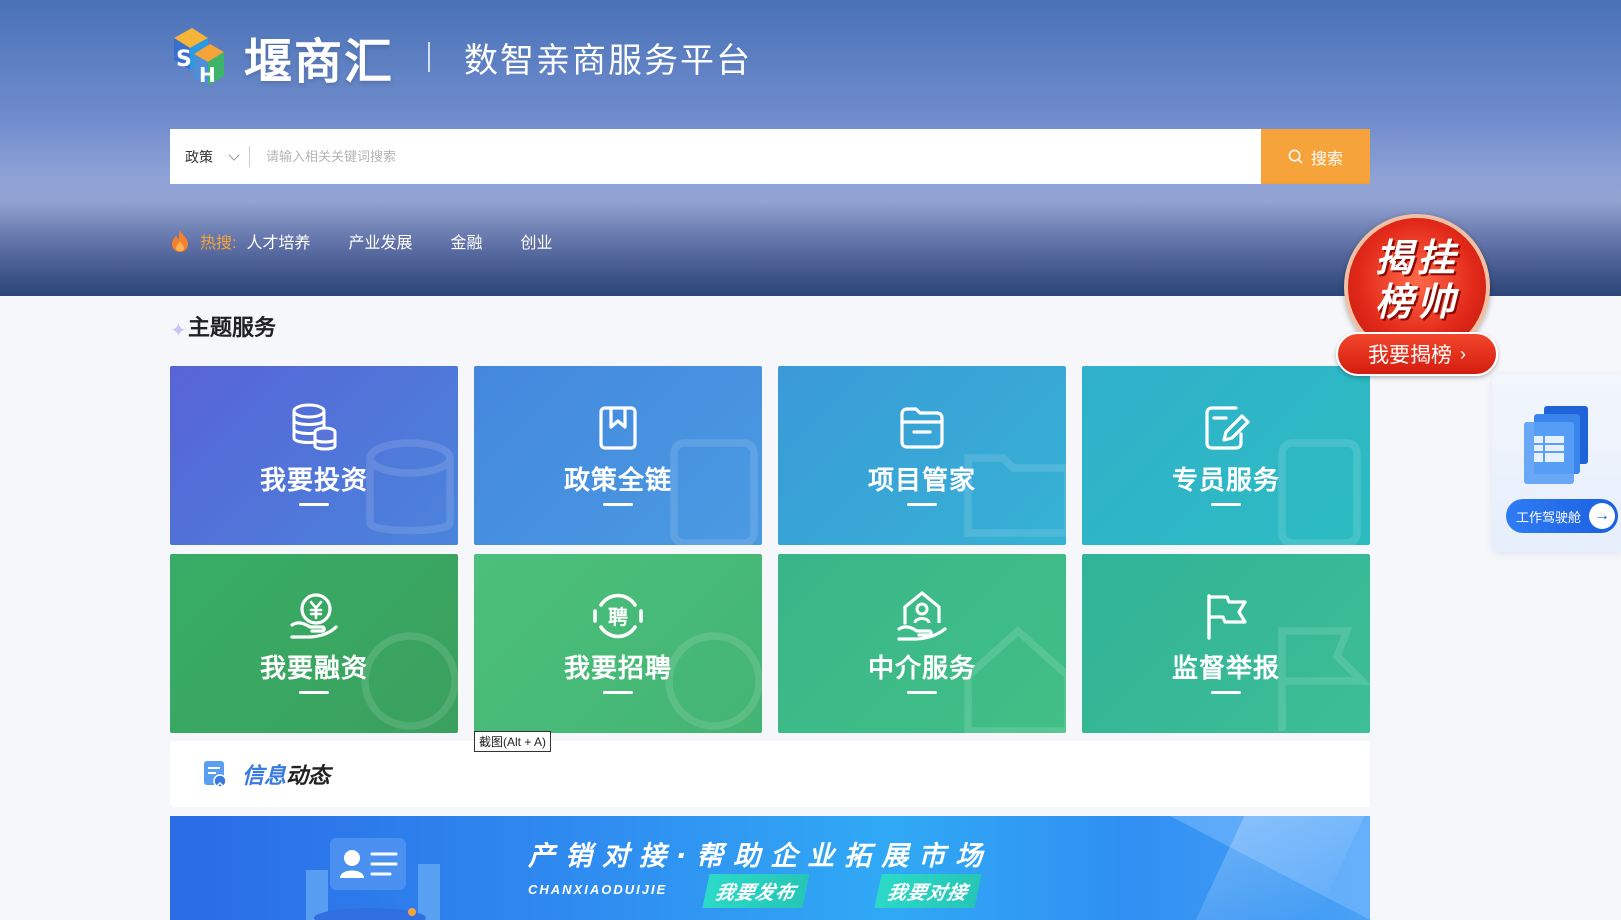 This screenshot has height=920, width=1621. What do you see at coordinates (1602, 516) in the screenshot?
I see `arrow-right-icon: →` at bounding box center [1602, 516].